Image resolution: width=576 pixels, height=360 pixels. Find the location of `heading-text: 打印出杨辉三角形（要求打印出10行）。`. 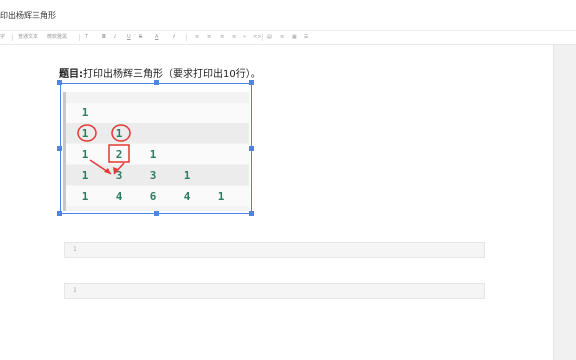

heading-text: 打印出杨辉三角形（要求打印出10行）。 is located at coordinates (172, 74).